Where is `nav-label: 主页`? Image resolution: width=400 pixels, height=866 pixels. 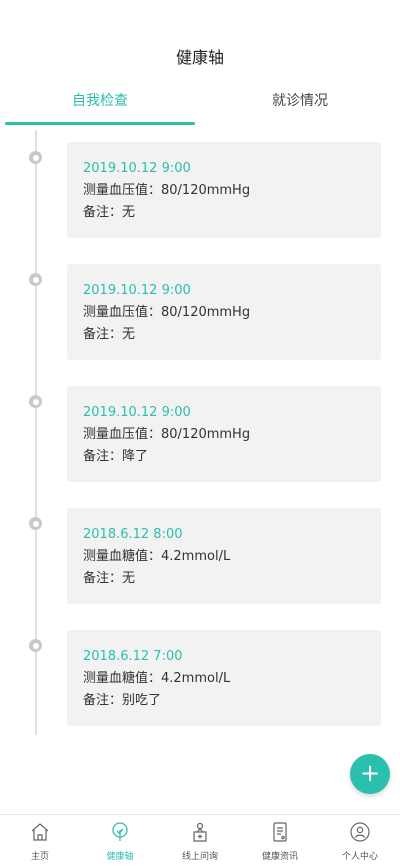
nav-label: 主页 is located at coordinates (39, 857).